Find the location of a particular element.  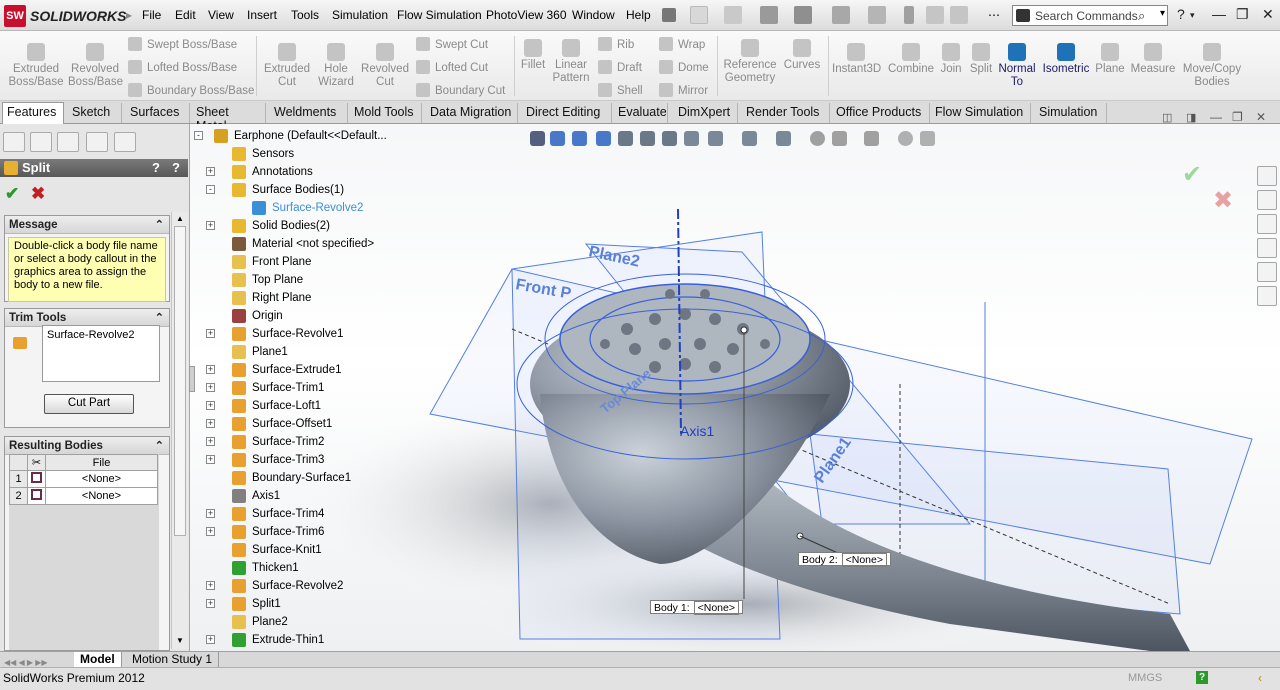

fillet-button: Fillet is located at coordinates (533, 55).